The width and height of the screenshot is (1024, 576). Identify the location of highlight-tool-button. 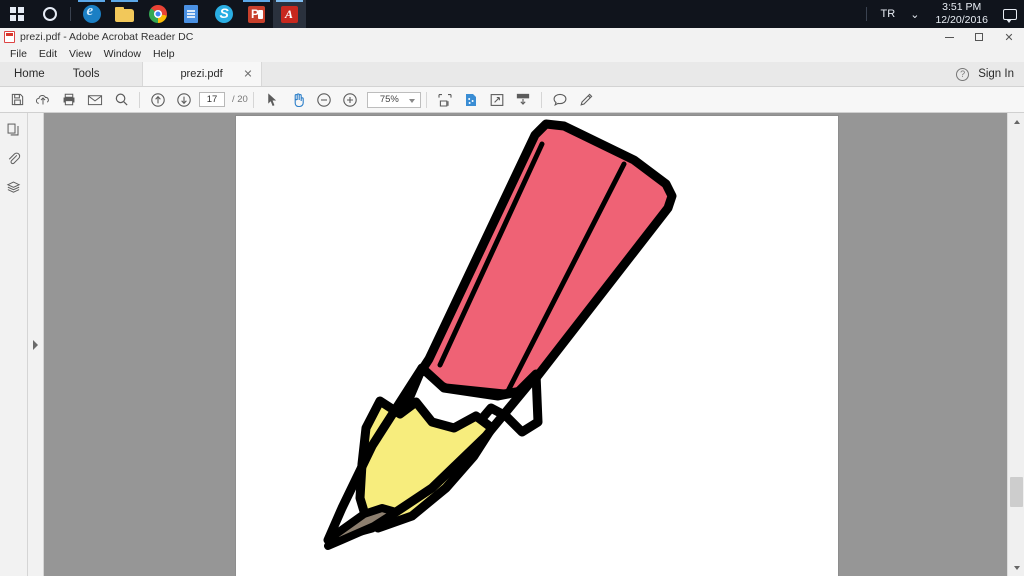
(586, 100).